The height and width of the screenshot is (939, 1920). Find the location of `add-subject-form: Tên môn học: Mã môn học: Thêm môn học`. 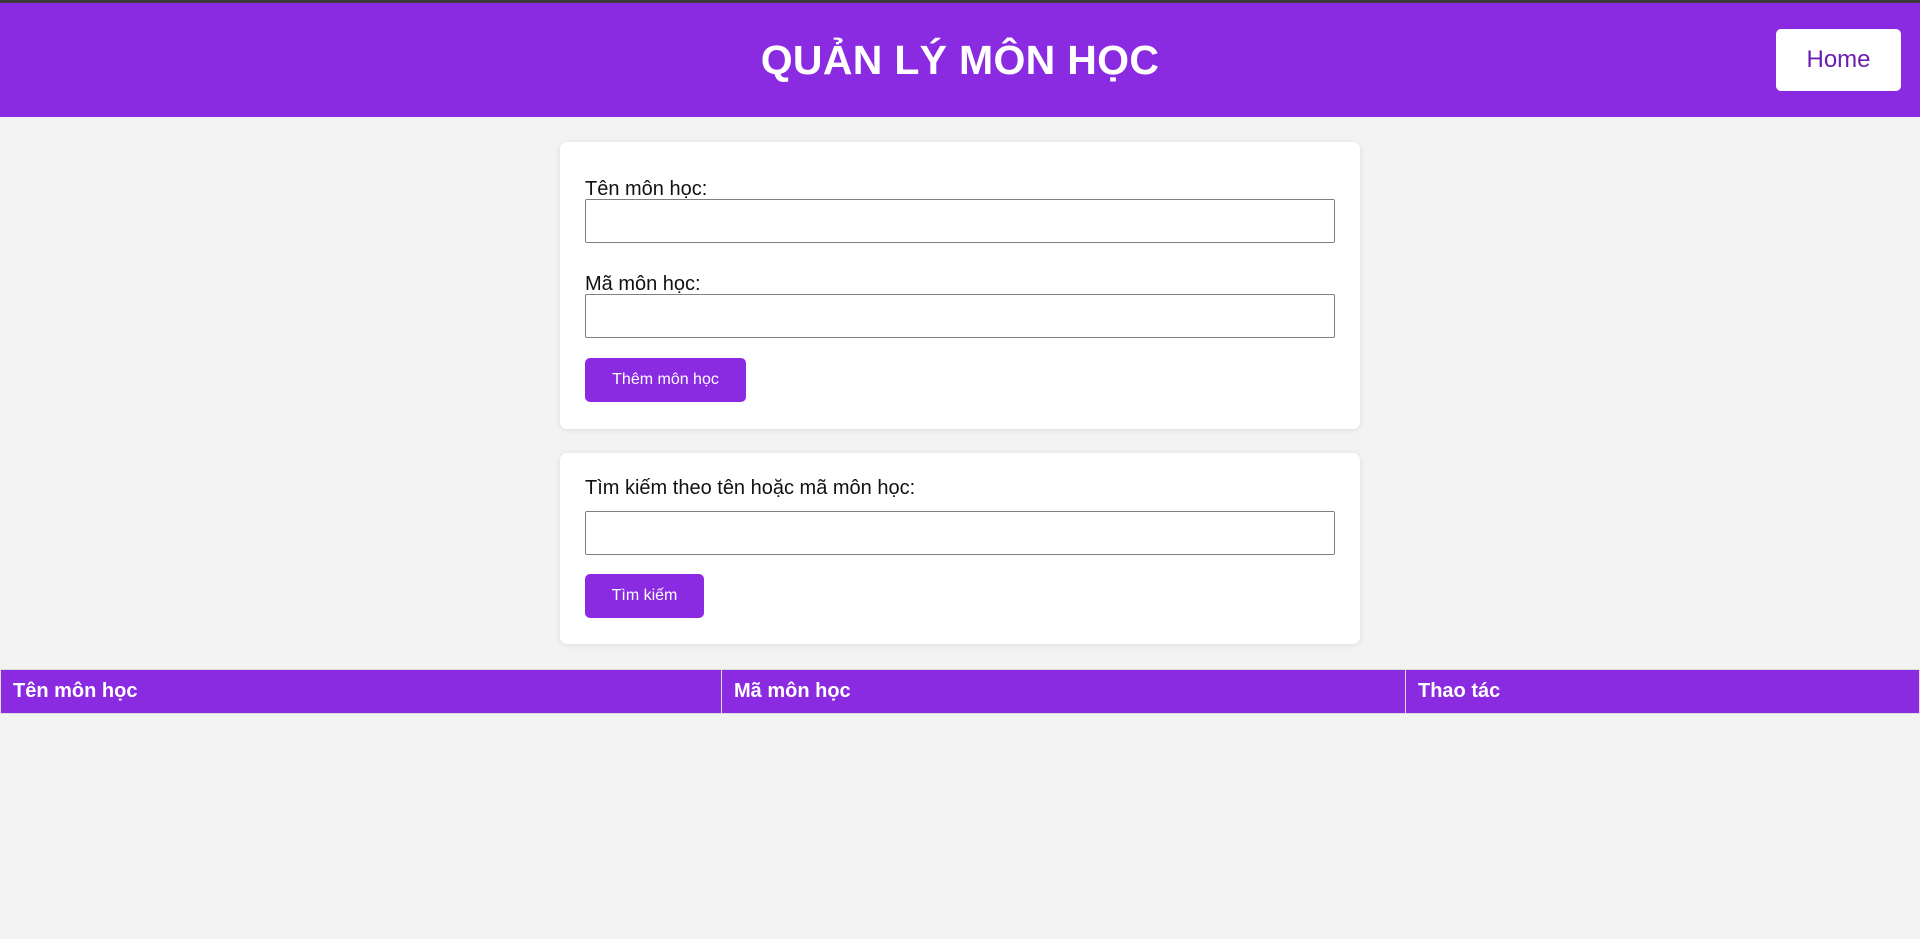

add-subject-form: Tên môn học: Mã môn học: Thêm môn học is located at coordinates (960, 285).